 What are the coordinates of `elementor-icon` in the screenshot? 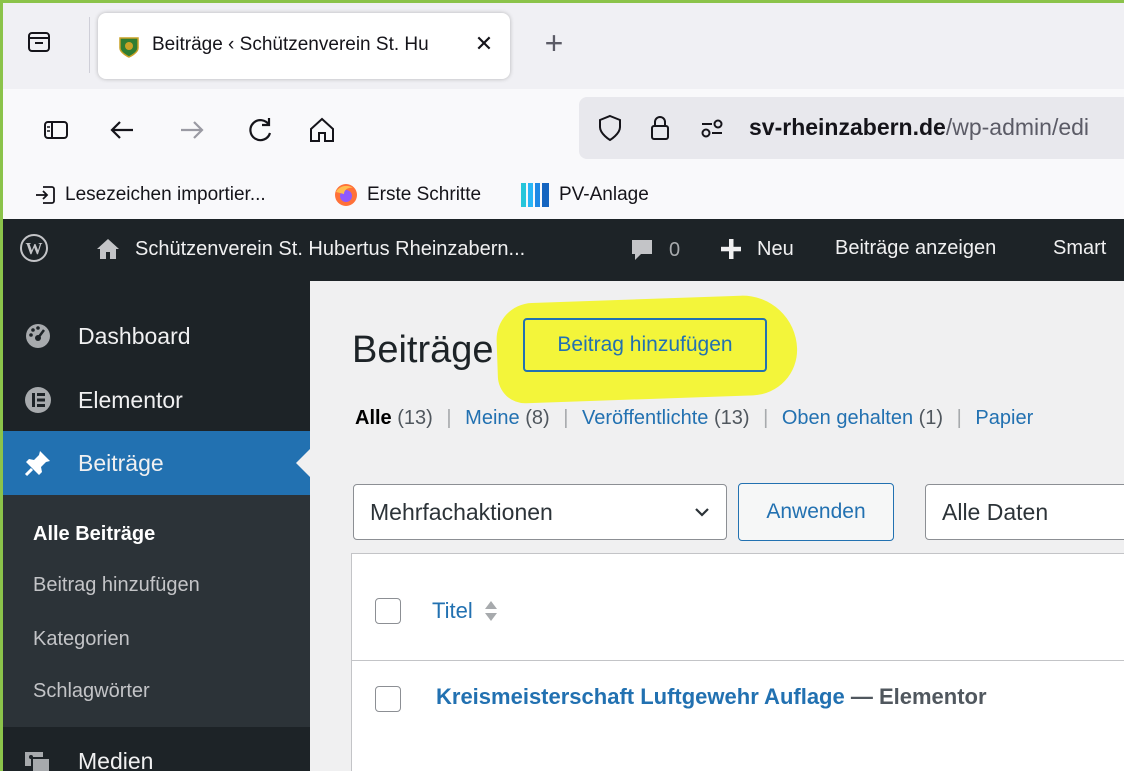 It's located at (38, 400).